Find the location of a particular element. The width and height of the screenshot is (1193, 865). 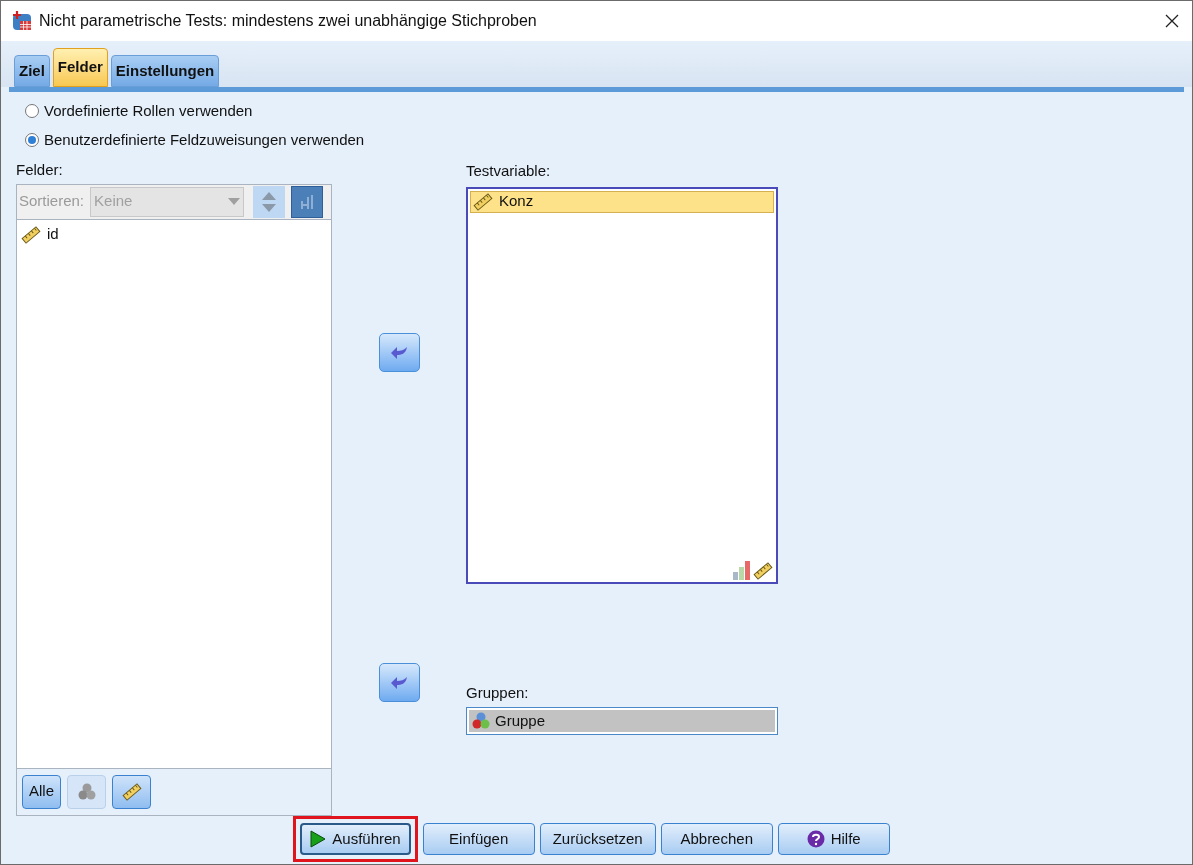

test-variable-item: Konz is located at coordinates (622, 201).